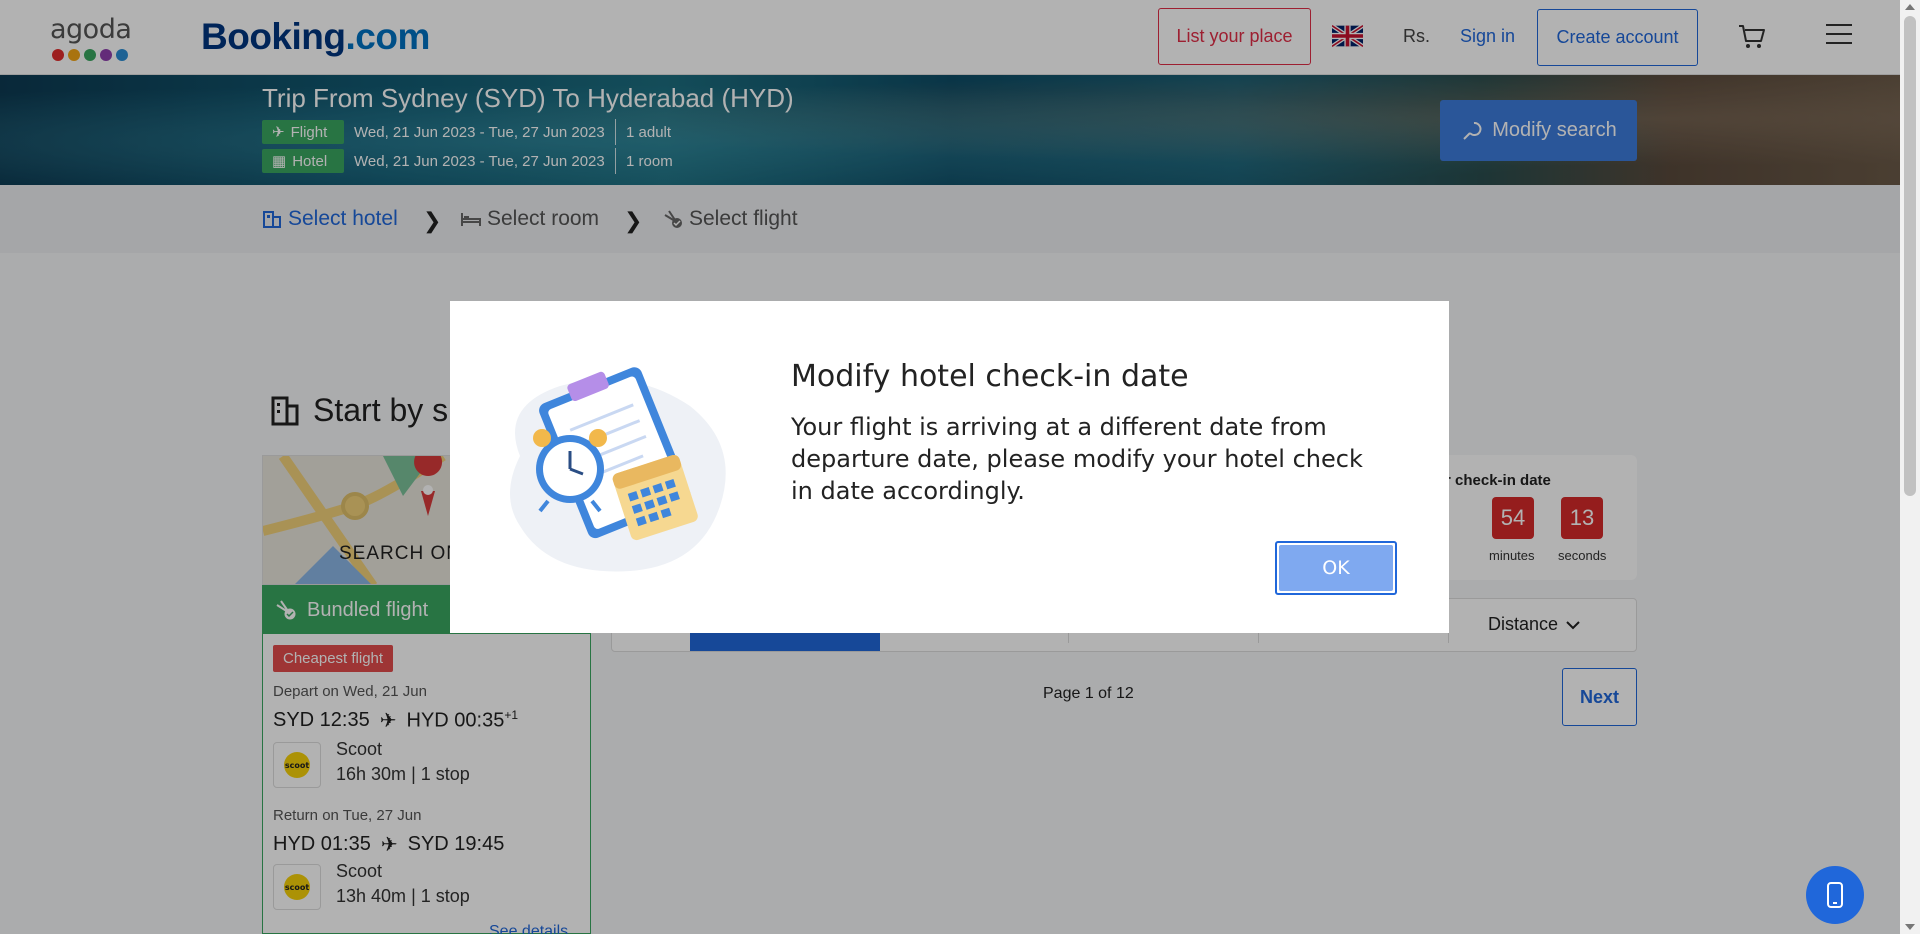 The width and height of the screenshot is (1920, 934). I want to click on mobile-app-button, so click(1835, 895).